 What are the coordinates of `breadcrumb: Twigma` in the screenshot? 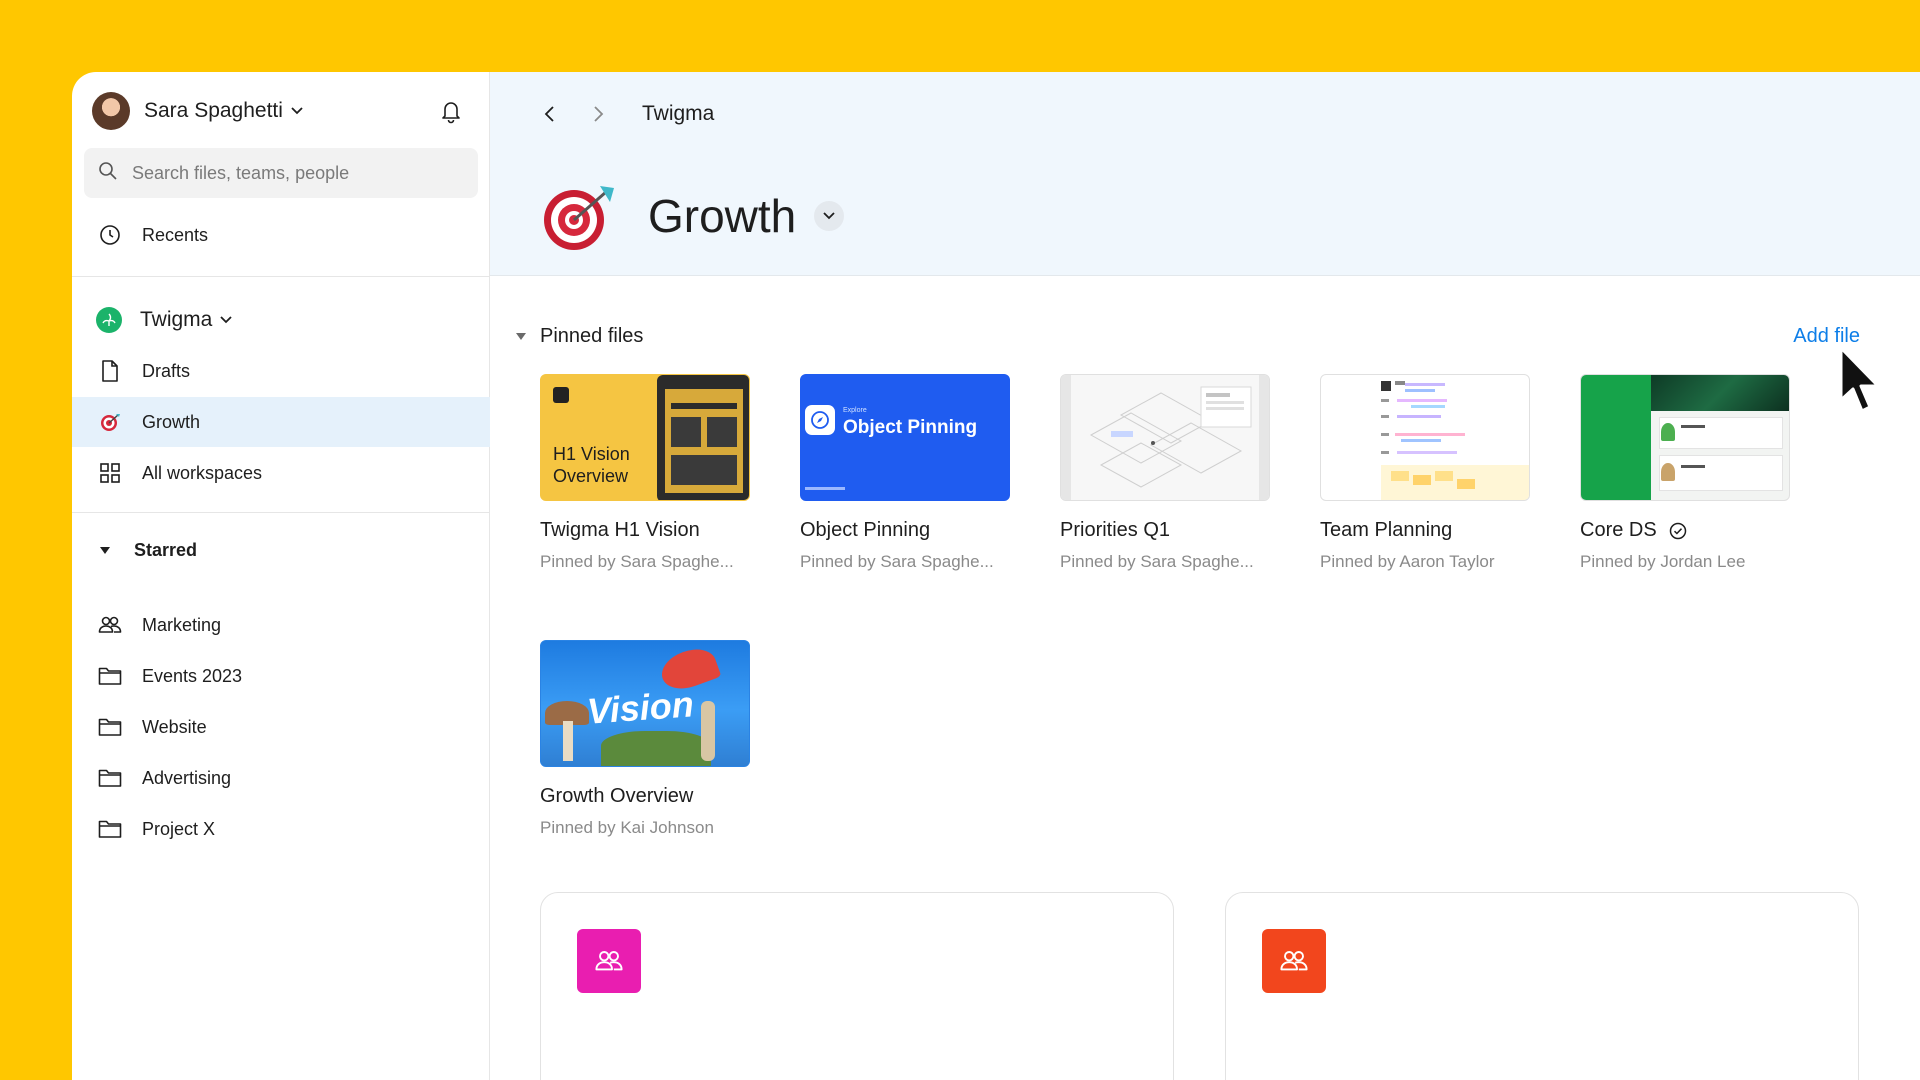 It's located at (624, 114).